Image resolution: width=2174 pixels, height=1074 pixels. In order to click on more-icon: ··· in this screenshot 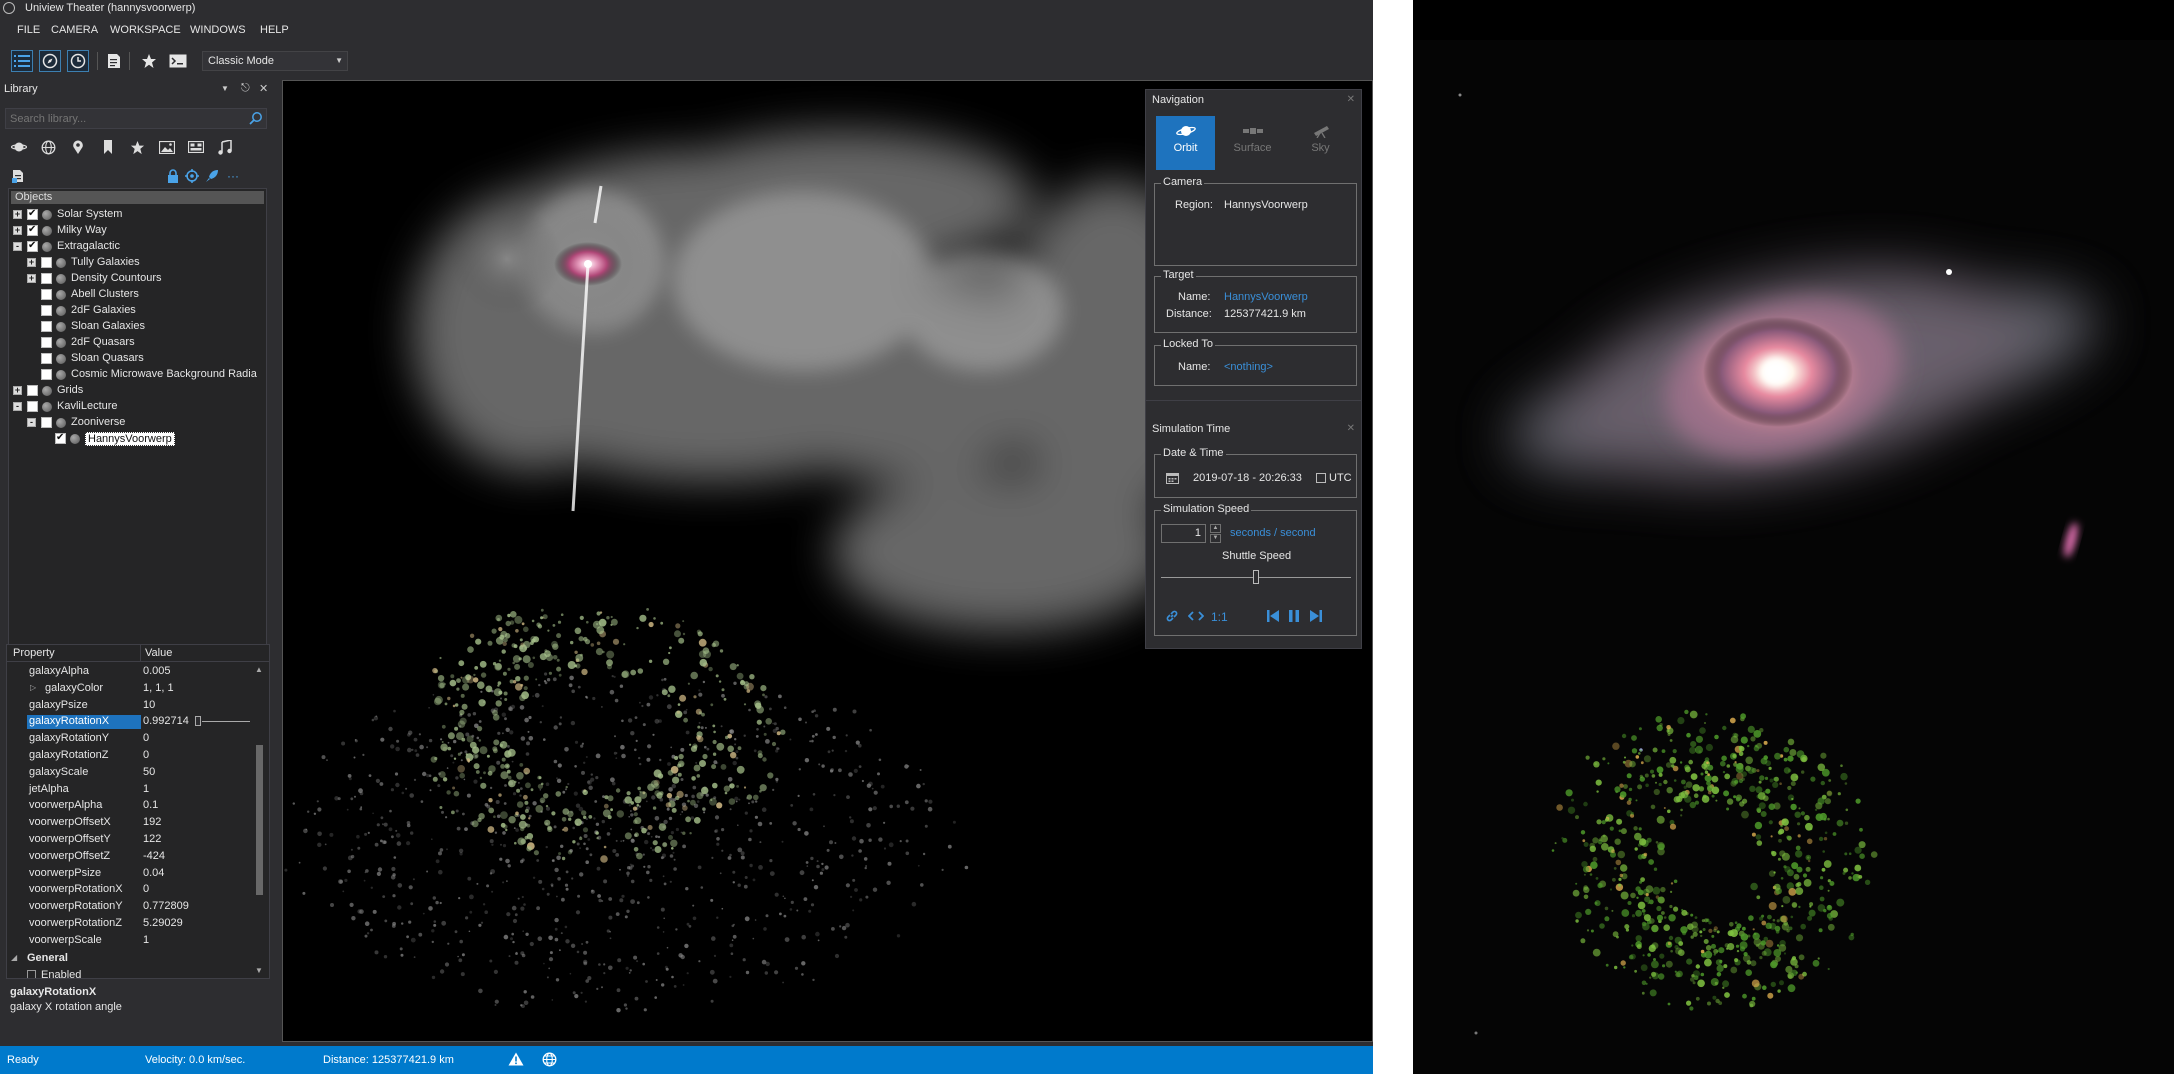, I will do `click(233, 176)`.